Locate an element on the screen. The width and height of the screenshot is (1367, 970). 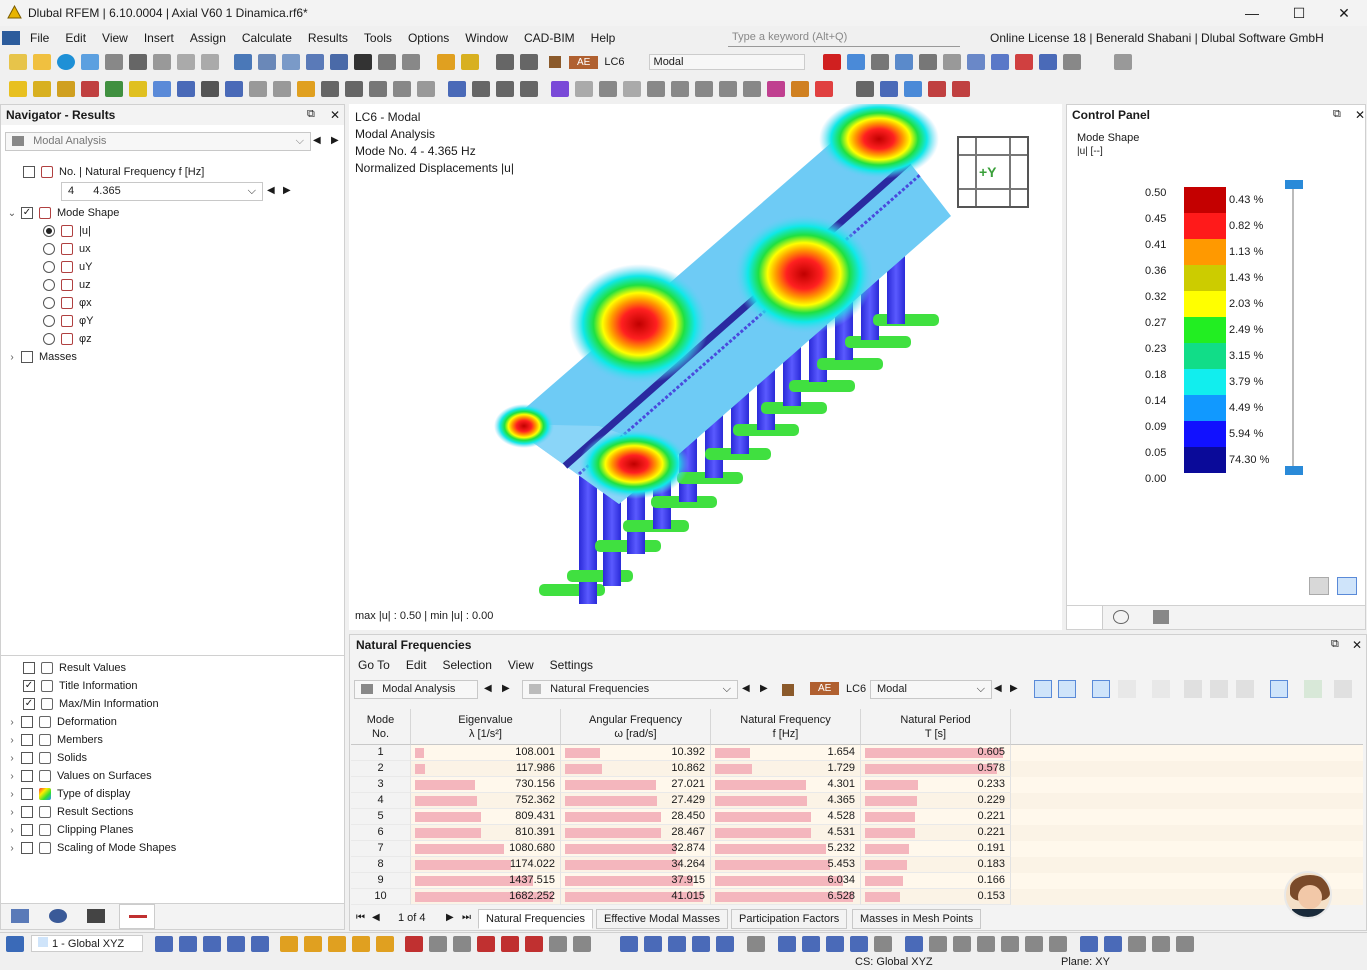
minimize-button: — is located at coordinates (1252, 13).